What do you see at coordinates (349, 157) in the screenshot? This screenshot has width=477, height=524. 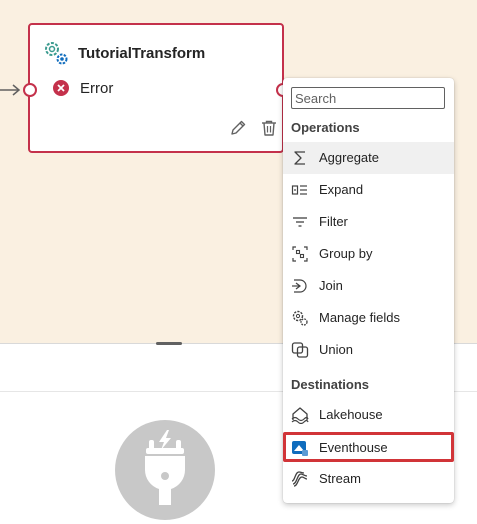 I see `menu-item-label: Aggregate` at bounding box center [349, 157].